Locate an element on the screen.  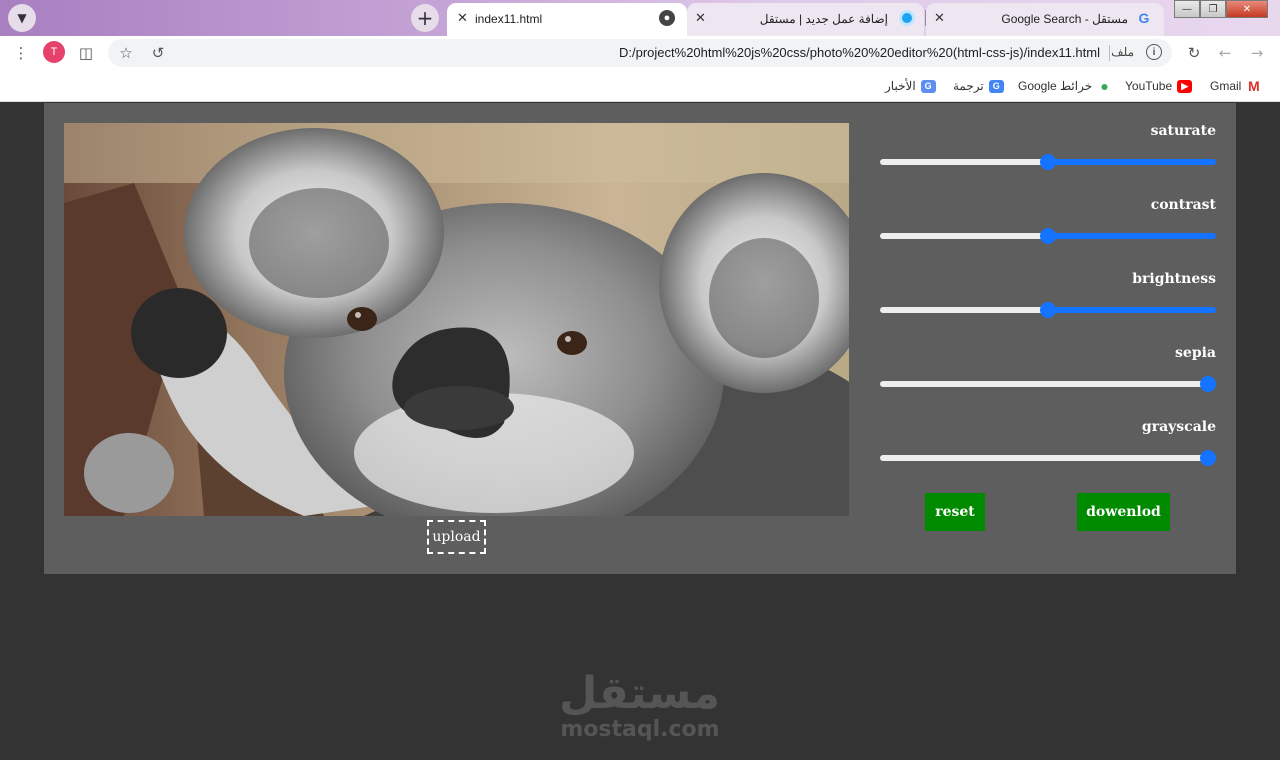
translate-icon: G is located at coordinates (996, 86).